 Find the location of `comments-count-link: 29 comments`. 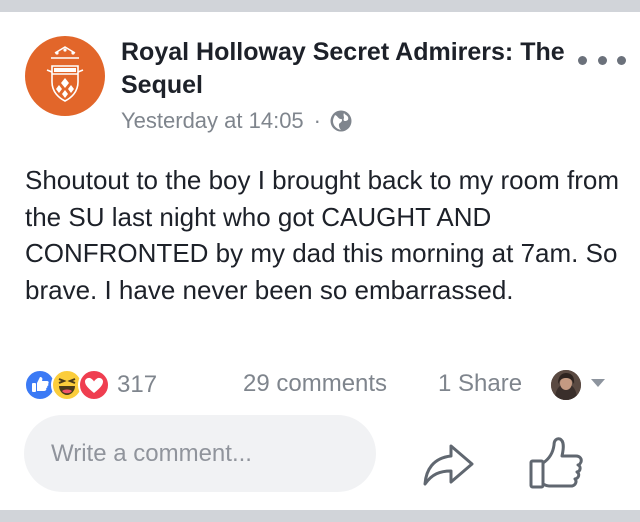

comments-count-link: 29 comments is located at coordinates (315, 384).